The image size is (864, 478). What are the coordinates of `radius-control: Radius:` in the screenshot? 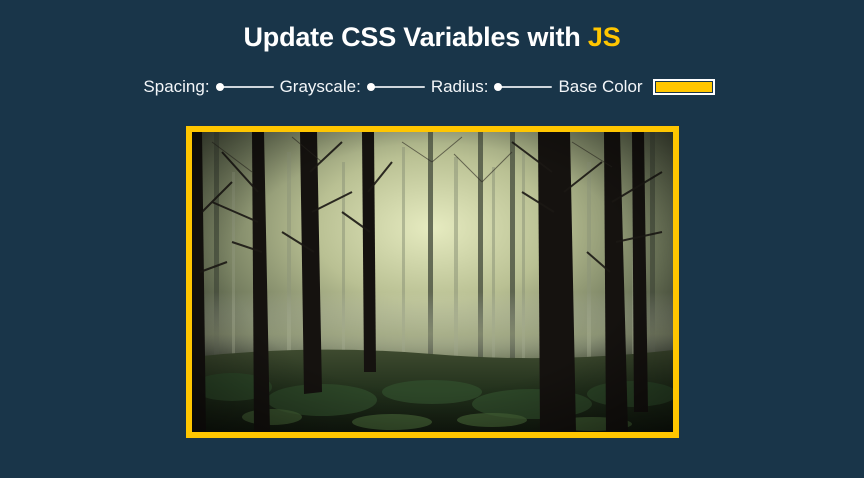 It's located at (492, 87).